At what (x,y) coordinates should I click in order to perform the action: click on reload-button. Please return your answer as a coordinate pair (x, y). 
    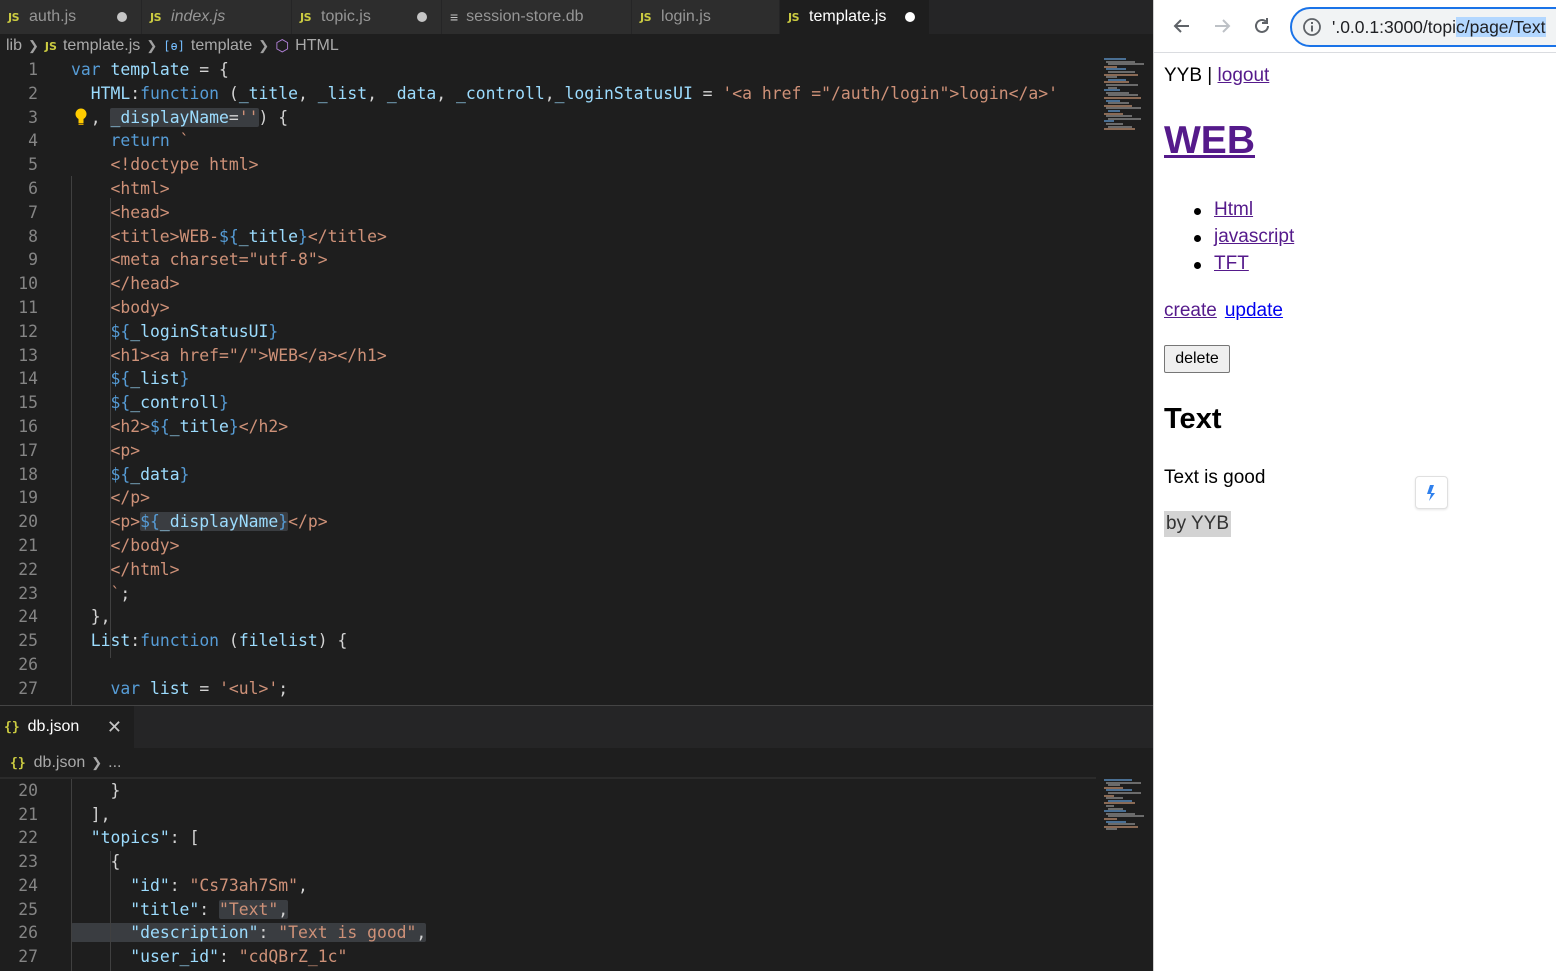
    Looking at the image, I should click on (1262, 26).